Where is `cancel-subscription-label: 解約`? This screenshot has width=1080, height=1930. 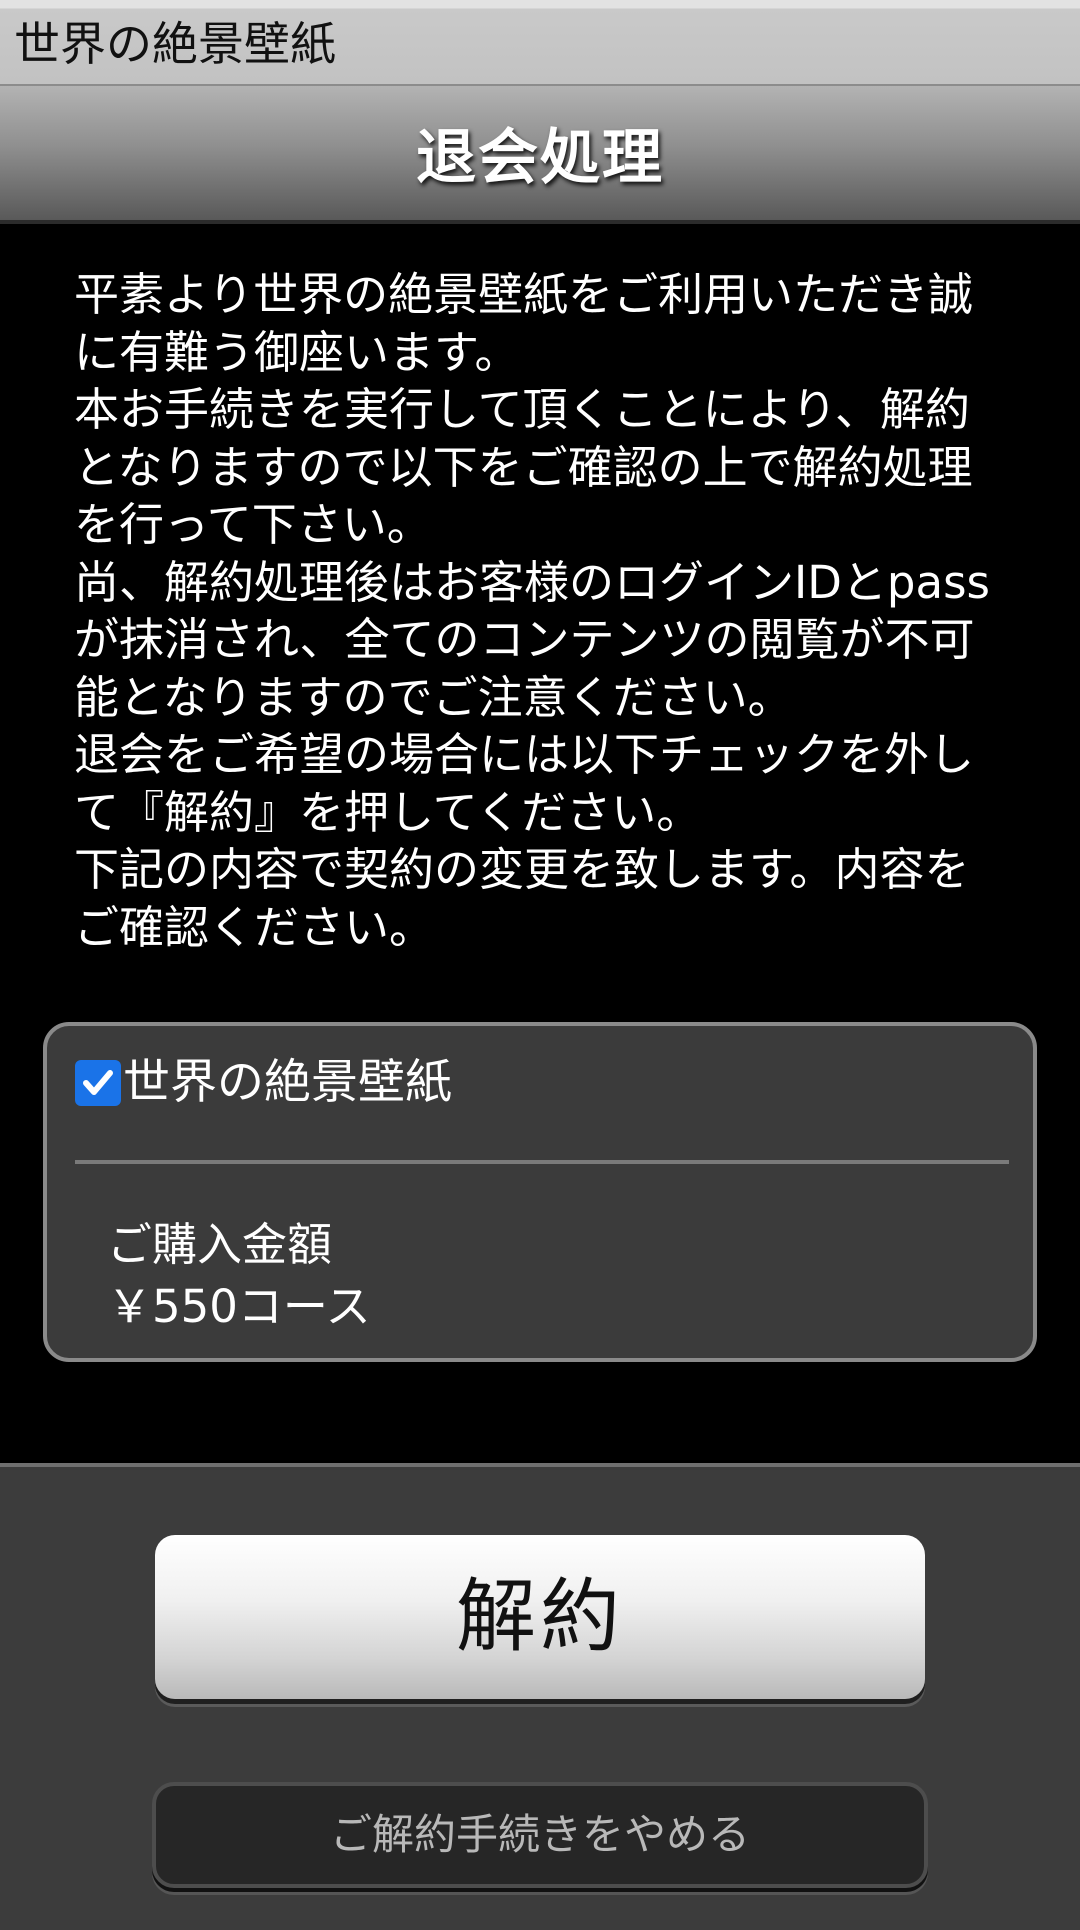
cancel-subscription-label: 解約 is located at coordinates (540, 1616).